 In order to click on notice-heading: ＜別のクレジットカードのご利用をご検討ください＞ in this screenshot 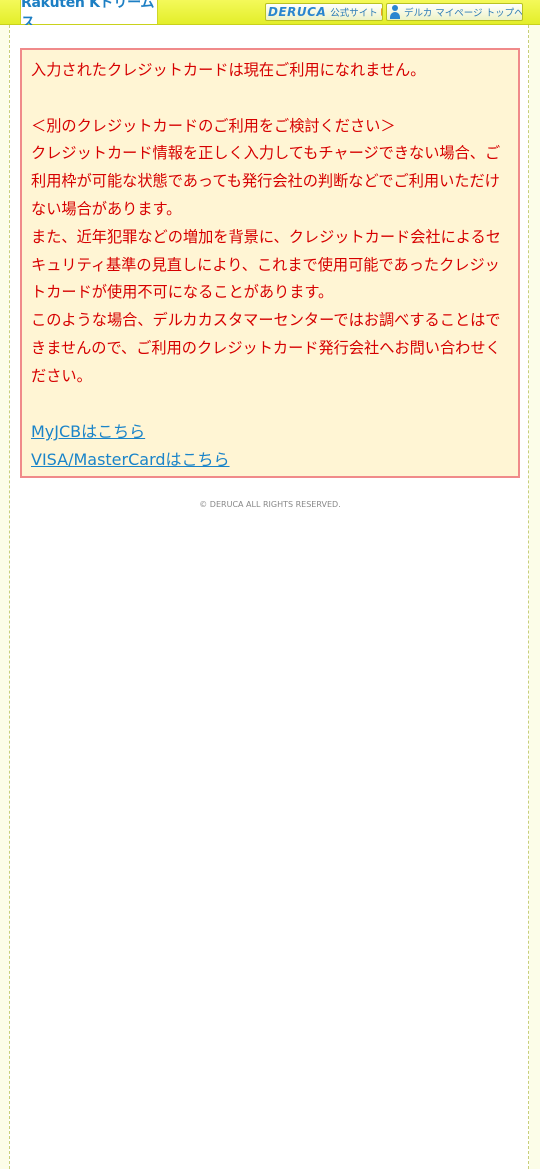, I will do `click(213, 125)`.